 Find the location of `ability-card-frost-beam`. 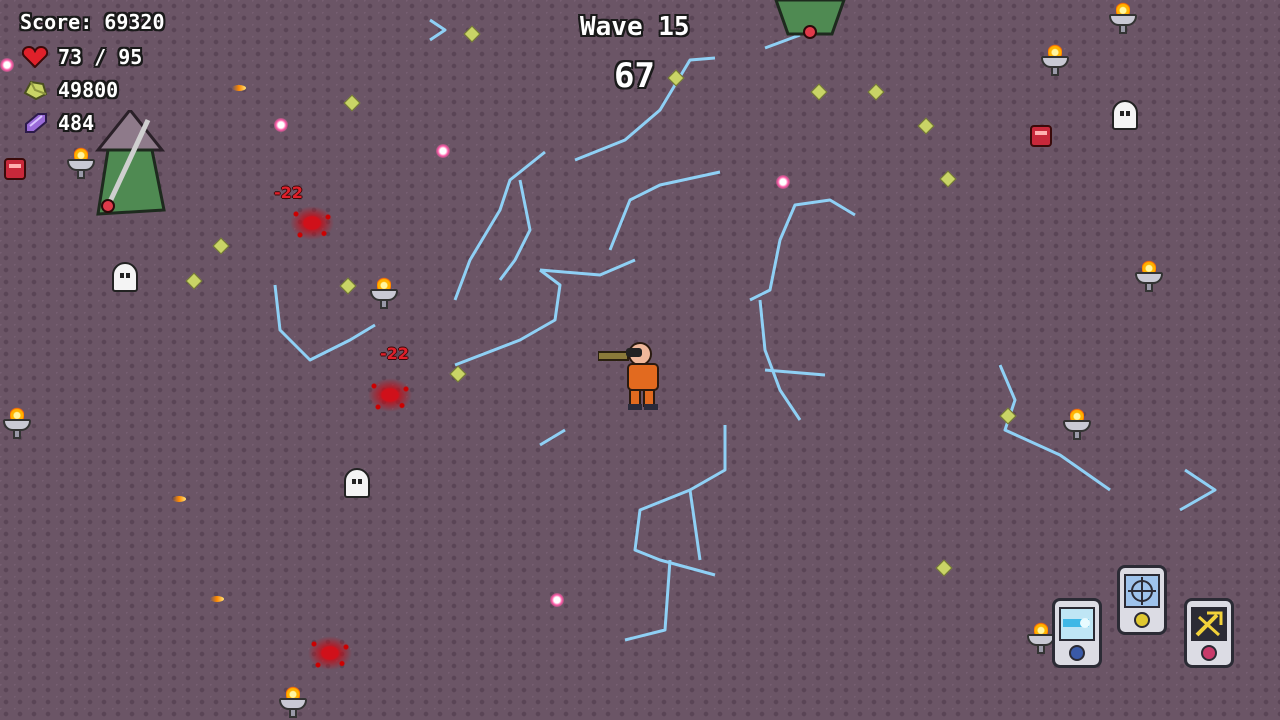

ability-card-frost-beam is located at coordinates (1077, 633).